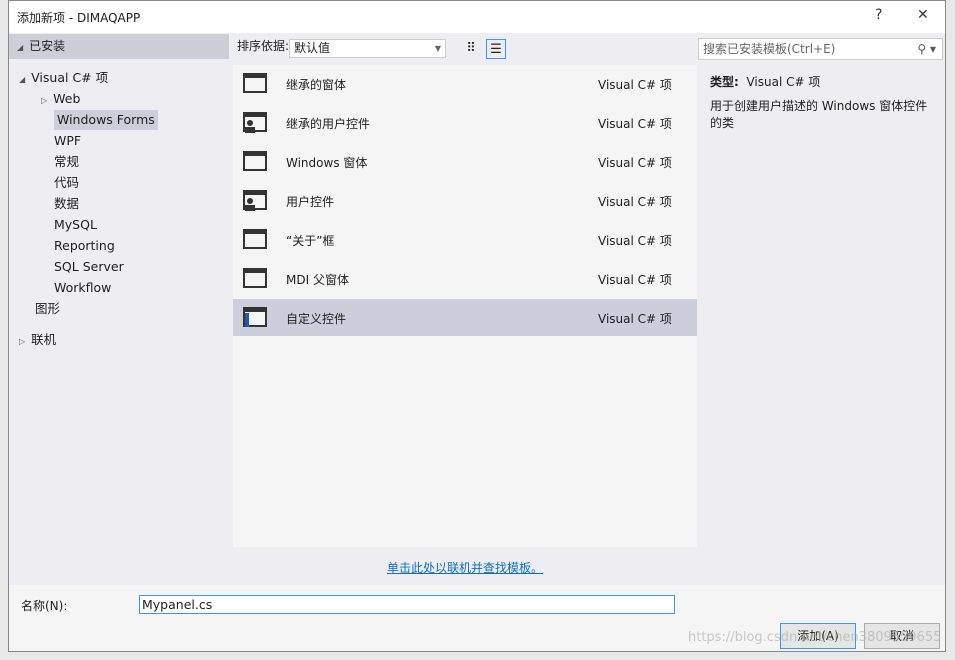 The width and height of the screenshot is (955, 660). I want to click on description: 用于创建用户描述的 Windows 窗体控件的类, so click(819, 114).